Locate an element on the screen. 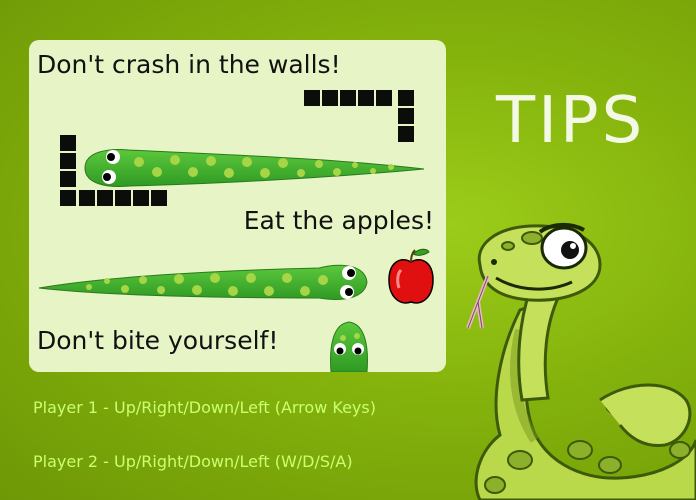 This screenshot has width=696, height=500. player2-controls: Player 2 - Up/Right/Down/Left (W/D/S/A) is located at coordinates (193, 461).